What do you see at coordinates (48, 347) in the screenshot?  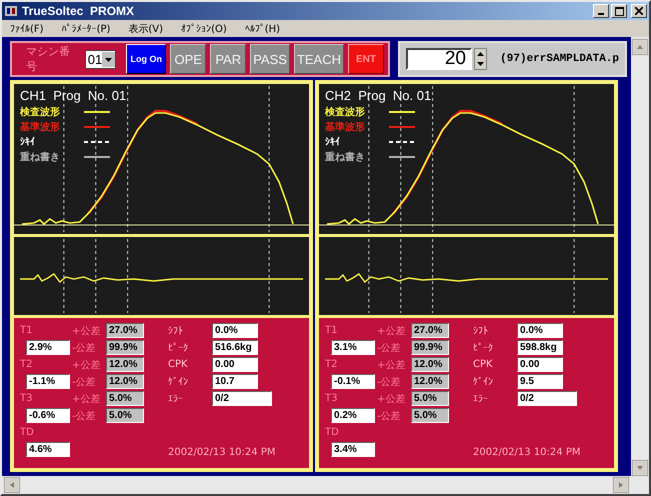 I see `value-field: 2.9%` at bounding box center [48, 347].